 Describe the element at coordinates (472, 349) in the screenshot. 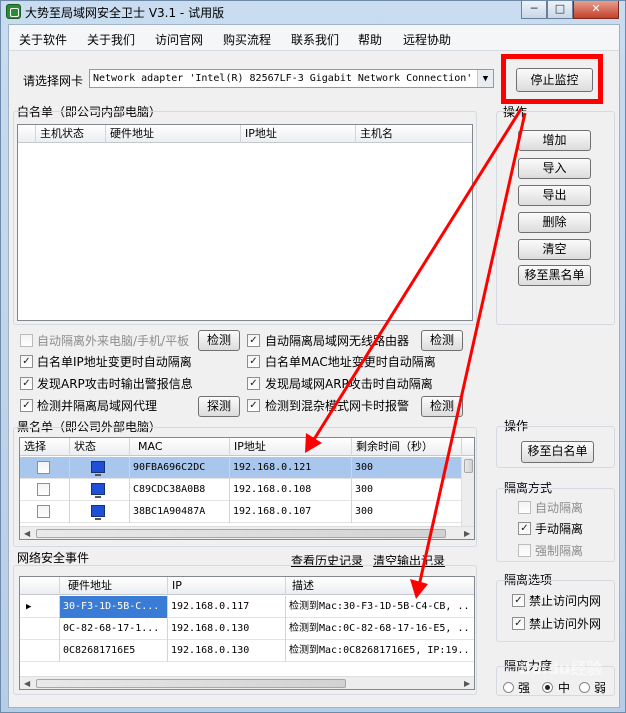

I see `arrow-to-events` at that location.